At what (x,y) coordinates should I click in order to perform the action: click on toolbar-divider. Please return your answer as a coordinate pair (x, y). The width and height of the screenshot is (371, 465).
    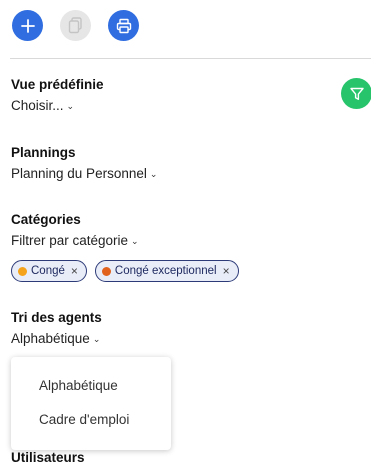
    Looking at the image, I should click on (190, 58).